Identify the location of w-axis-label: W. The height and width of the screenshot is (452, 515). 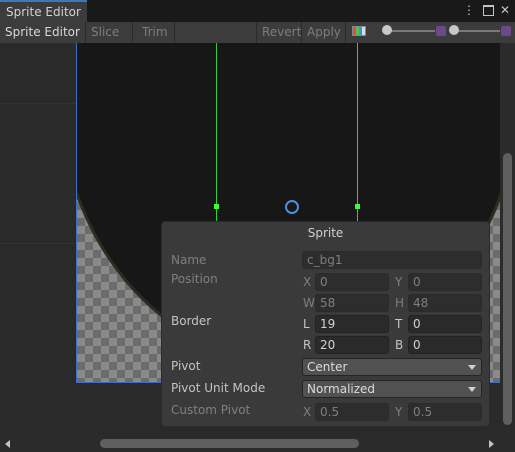
(309, 303).